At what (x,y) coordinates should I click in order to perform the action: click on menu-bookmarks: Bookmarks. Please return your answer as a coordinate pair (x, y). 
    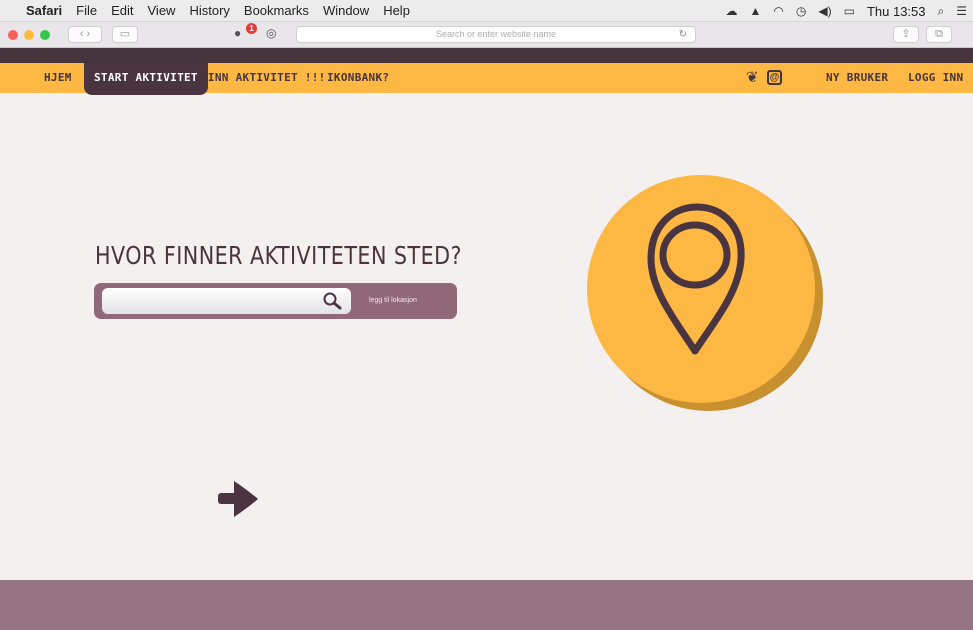
    Looking at the image, I should click on (276, 10).